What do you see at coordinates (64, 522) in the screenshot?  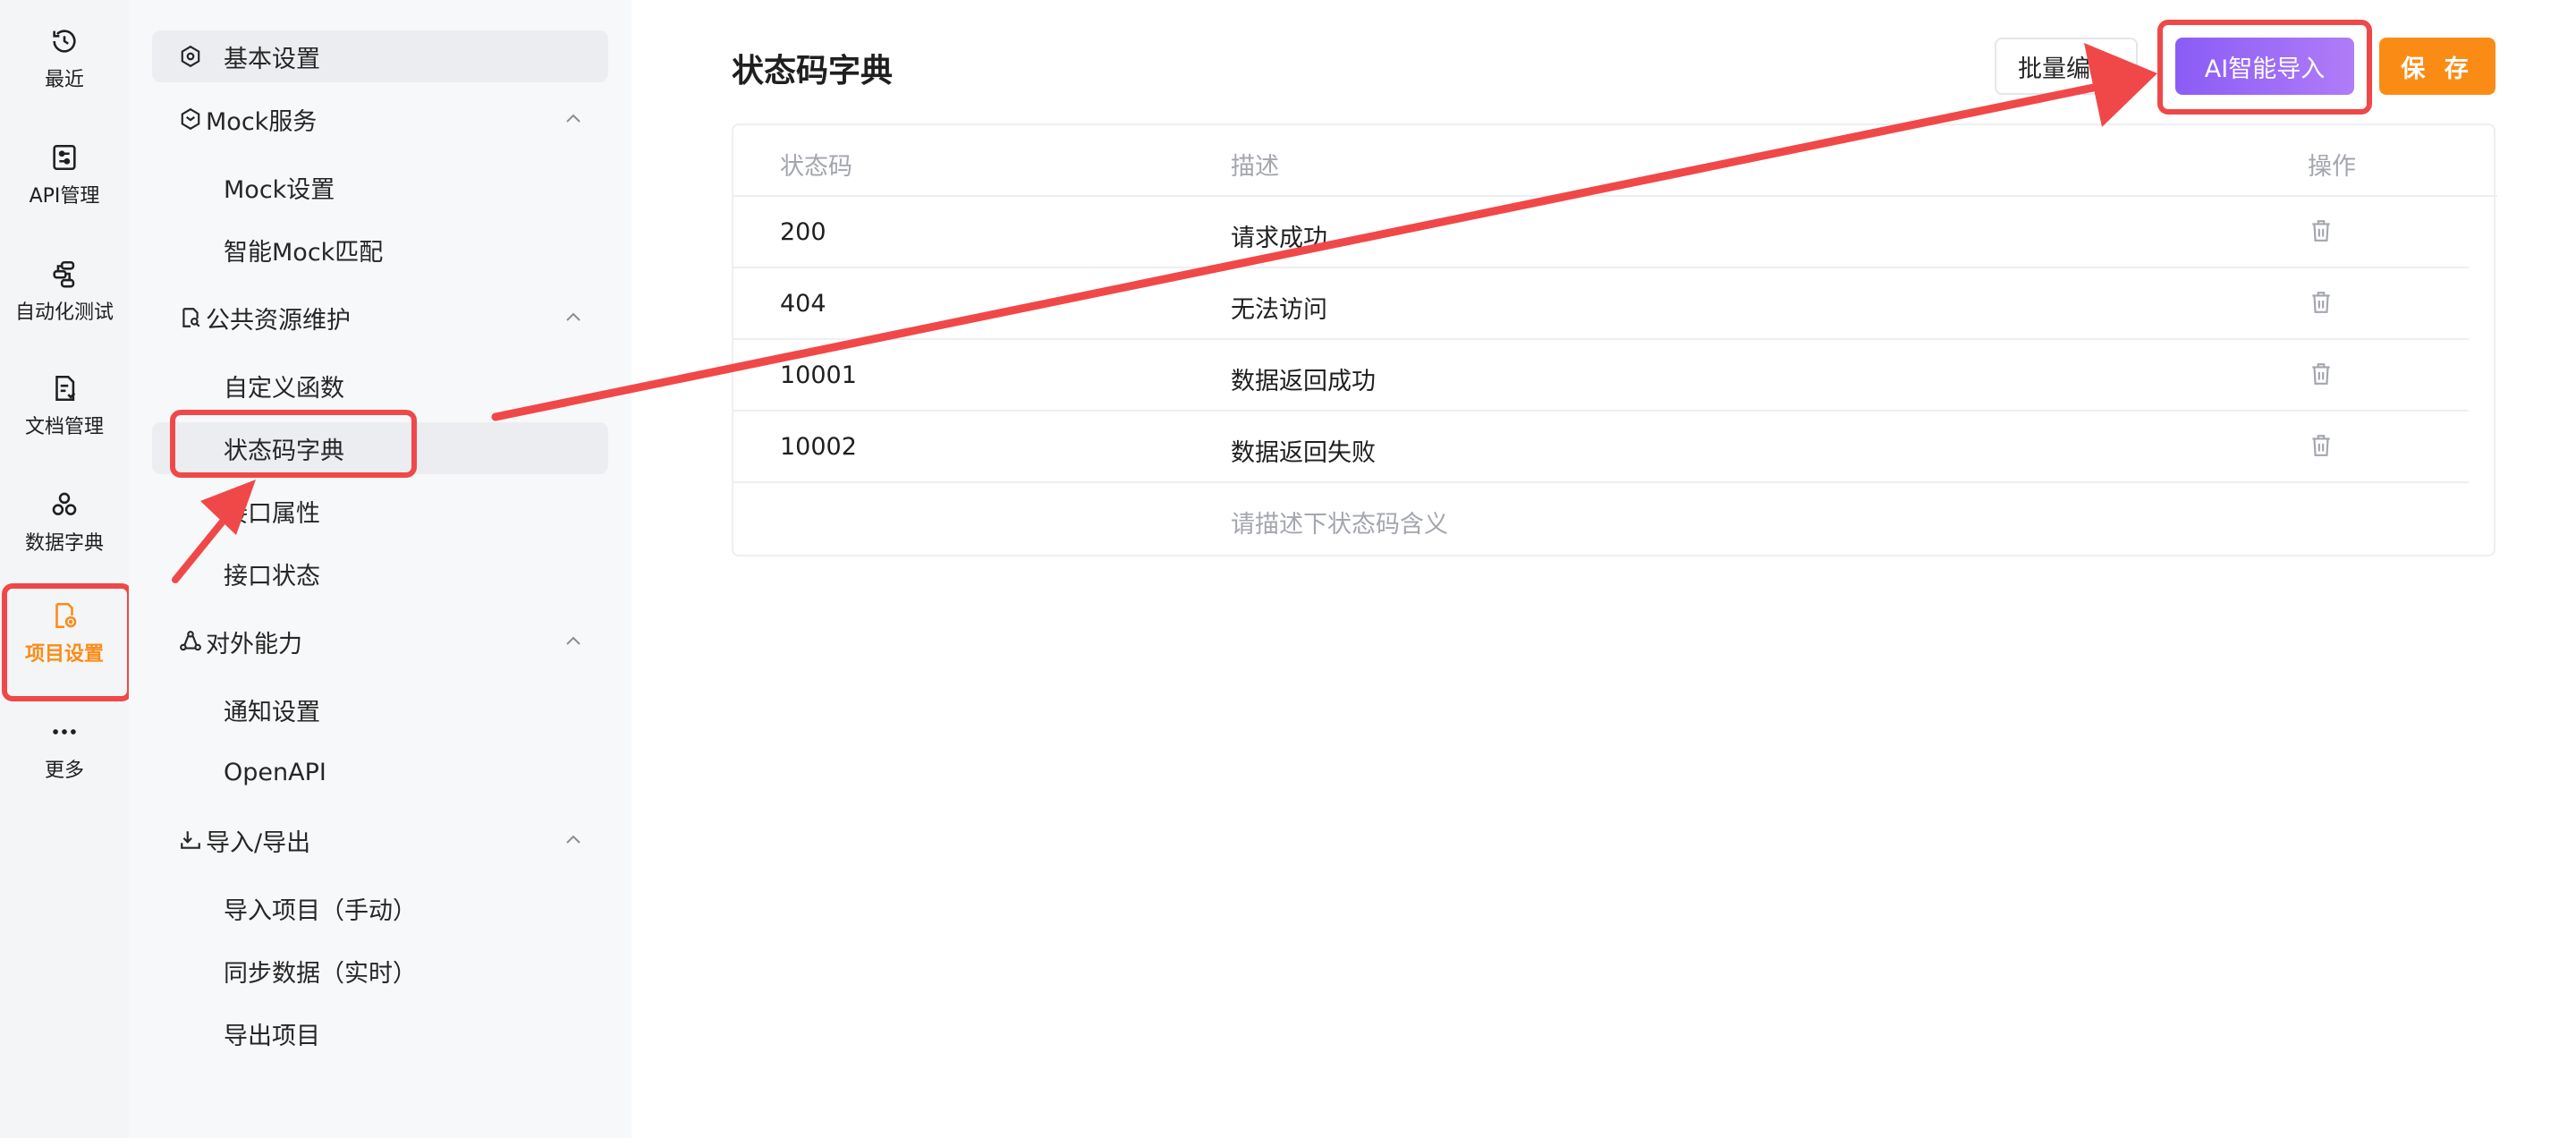 I see `rail-item-data-dict: 数据字典` at bounding box center [64, 522].